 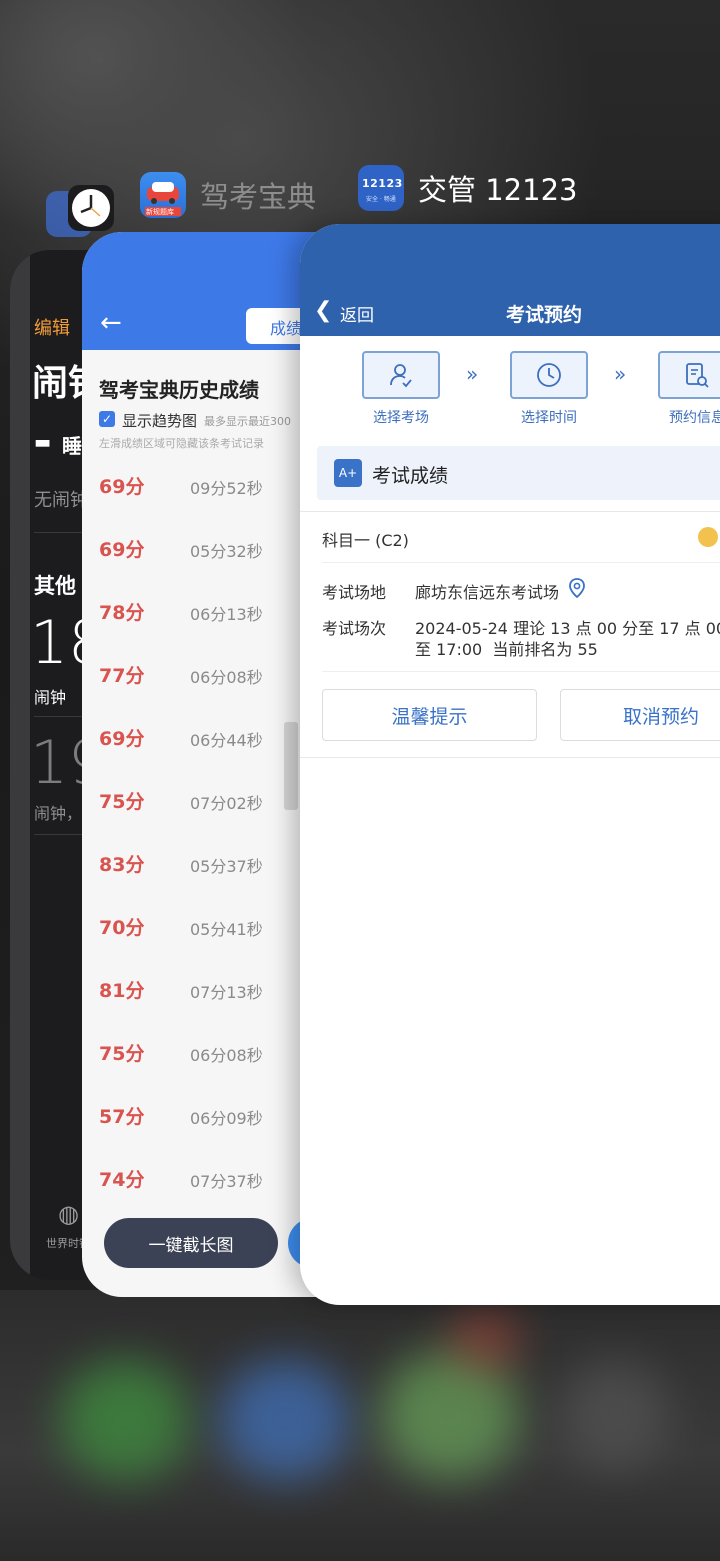 I want to click on result-duration: 07分37秒, so click(x=226, y=1181).